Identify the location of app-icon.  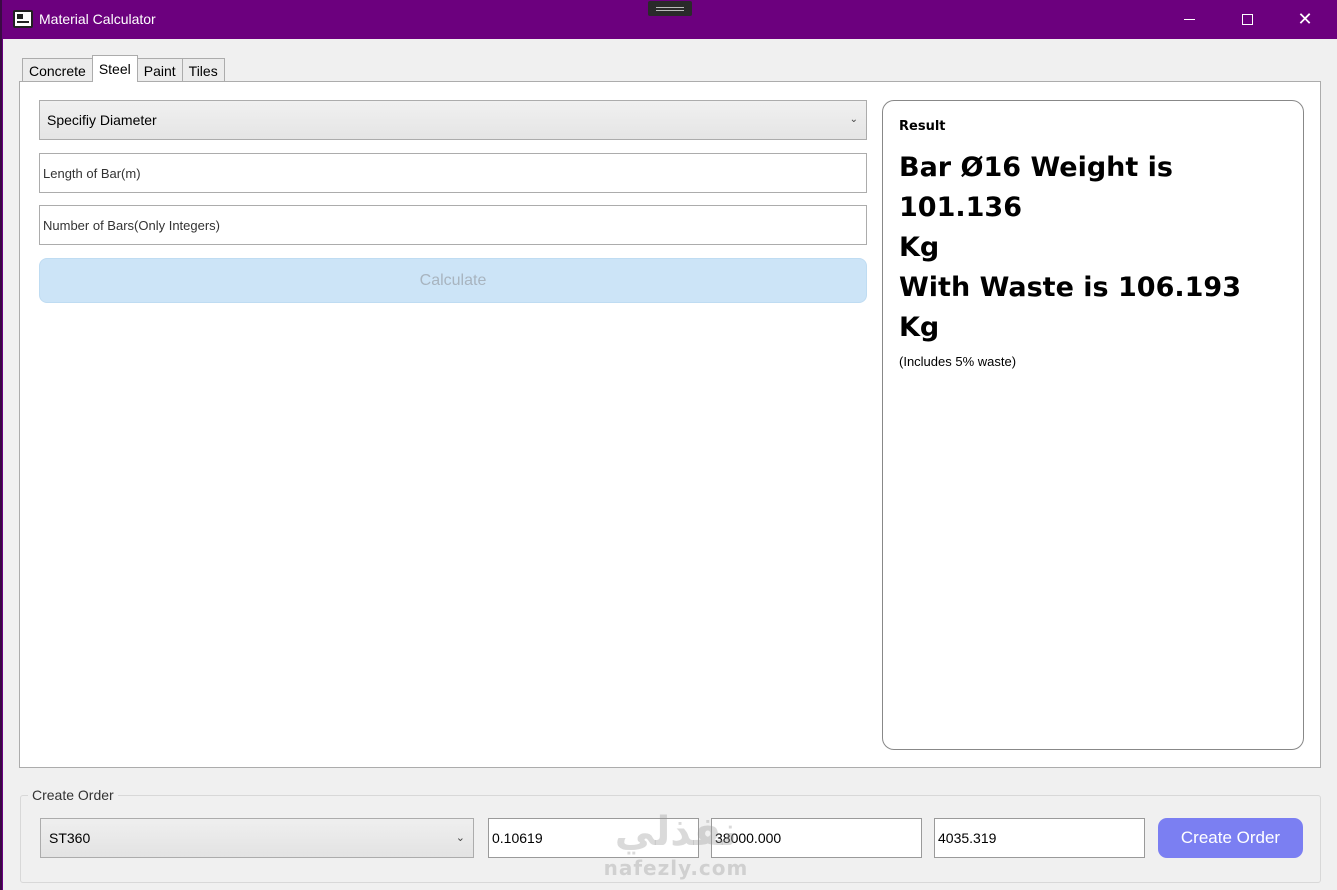
(23, 19).